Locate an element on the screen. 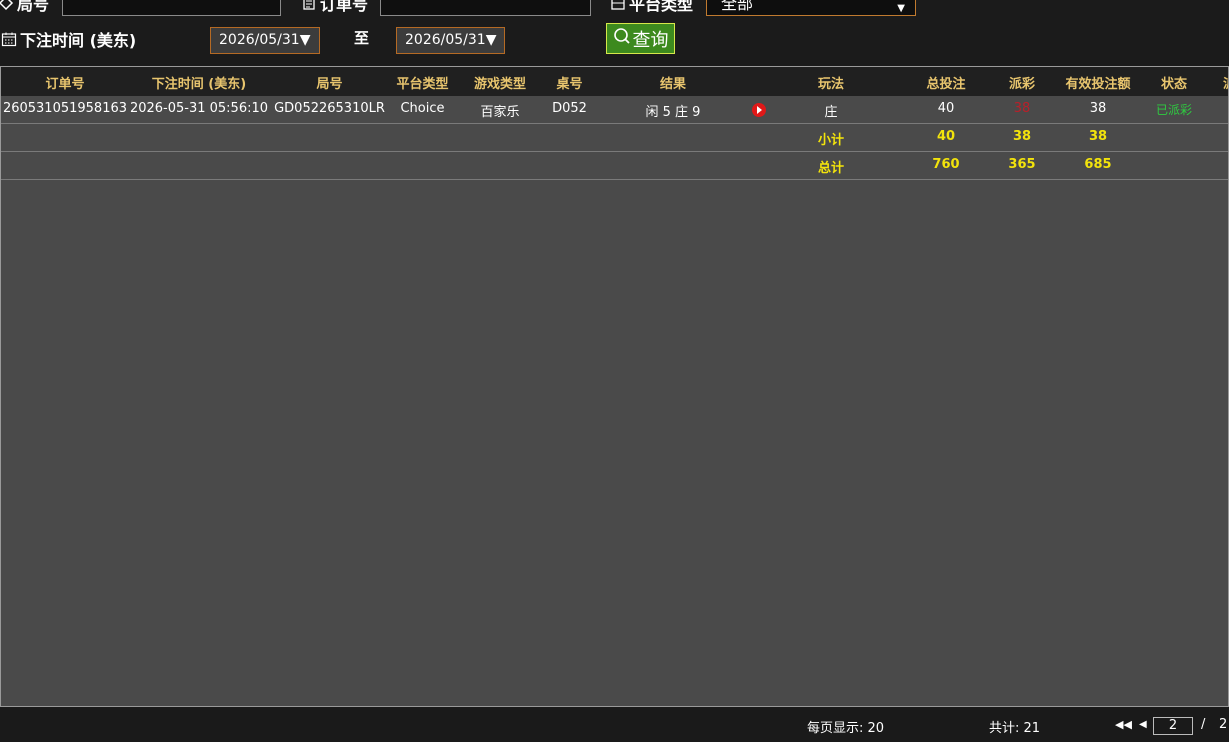 This screenshot has width=1229, height=742. header-total-bet: 总投注 is located at coordinates (946, 82).